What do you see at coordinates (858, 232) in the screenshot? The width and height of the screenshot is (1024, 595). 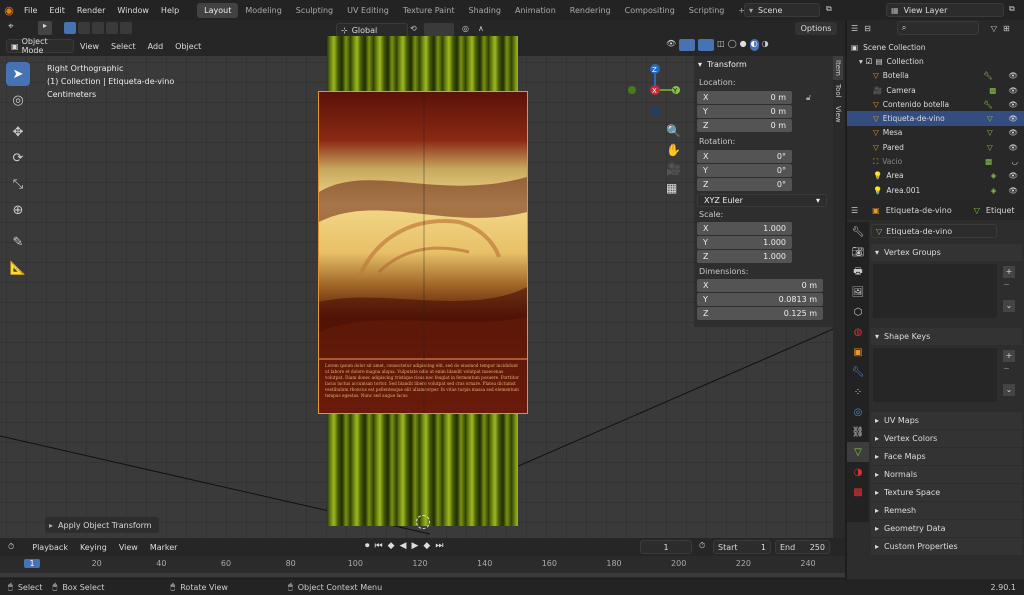 I see `tool-tab-icon: 🔧︎` at bounding box center [858, 232].